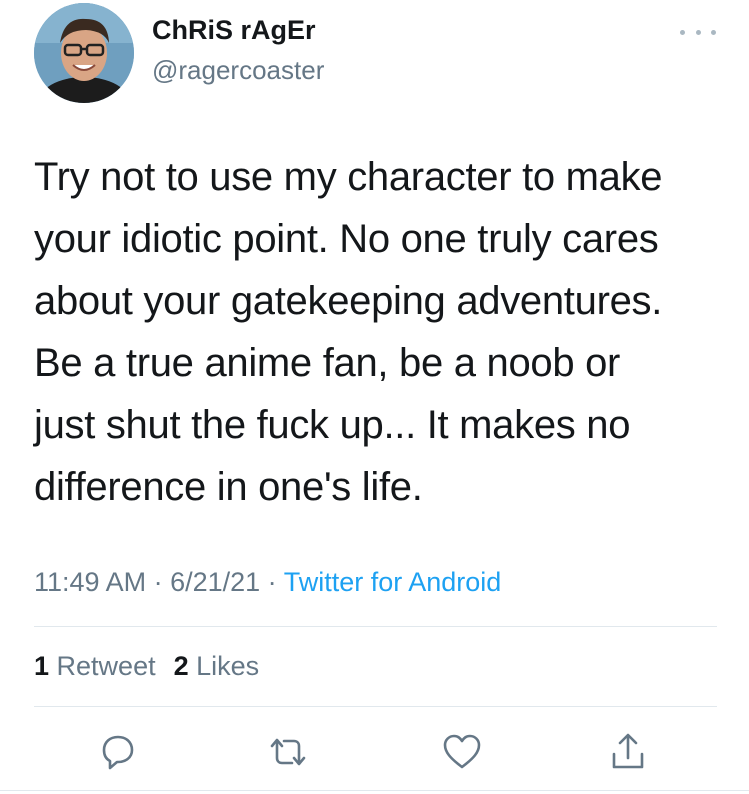 The image size is (749, 794). What do you see at coordinates (628, 752) in the screenshot?
I see `share-icon` at bounding box center [628, 752].